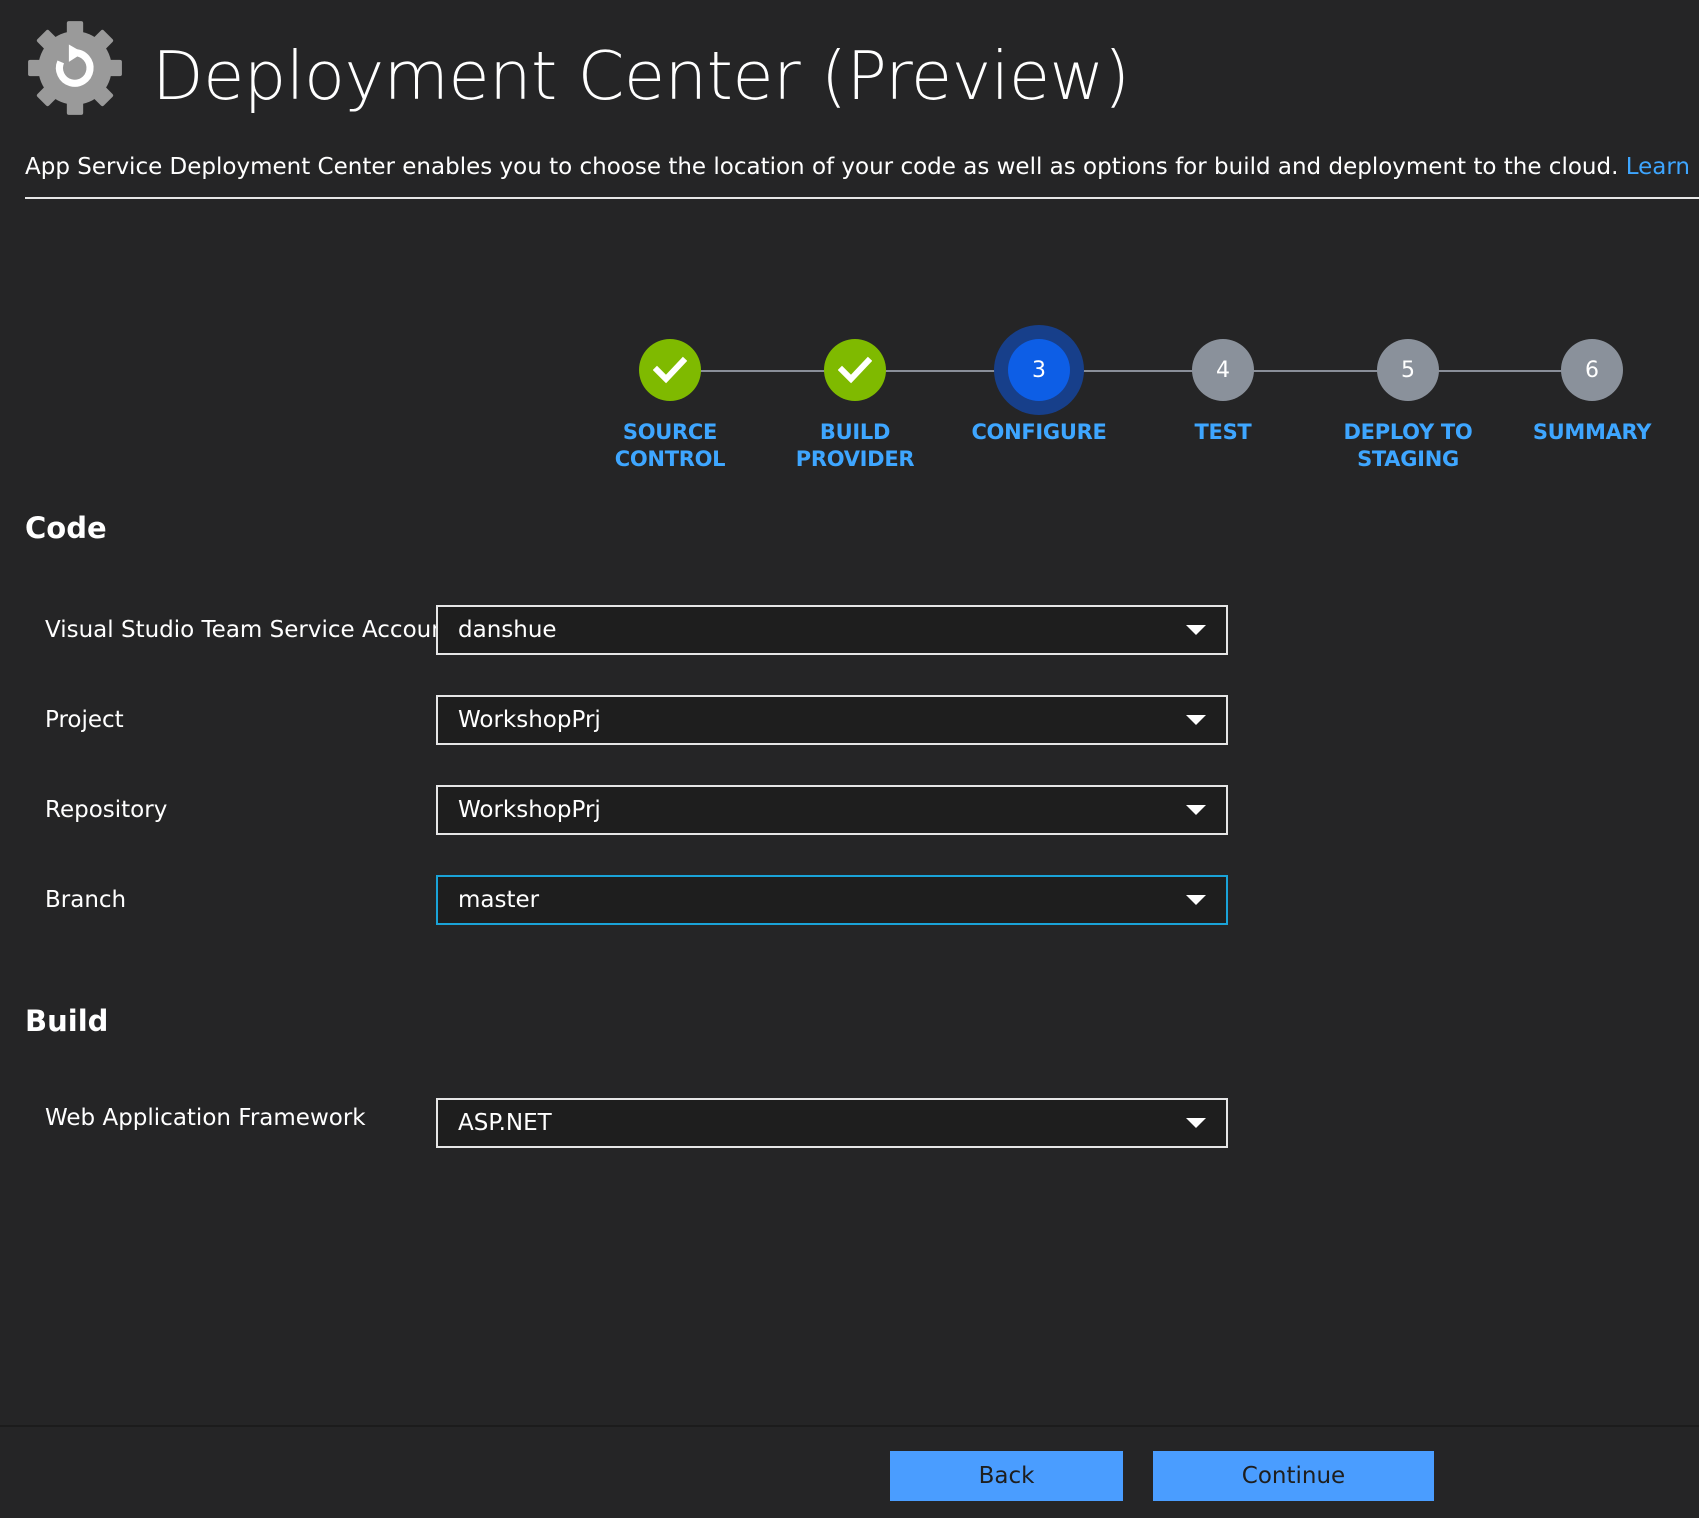  I want to click on step-number: 3, so click(1039, 370).